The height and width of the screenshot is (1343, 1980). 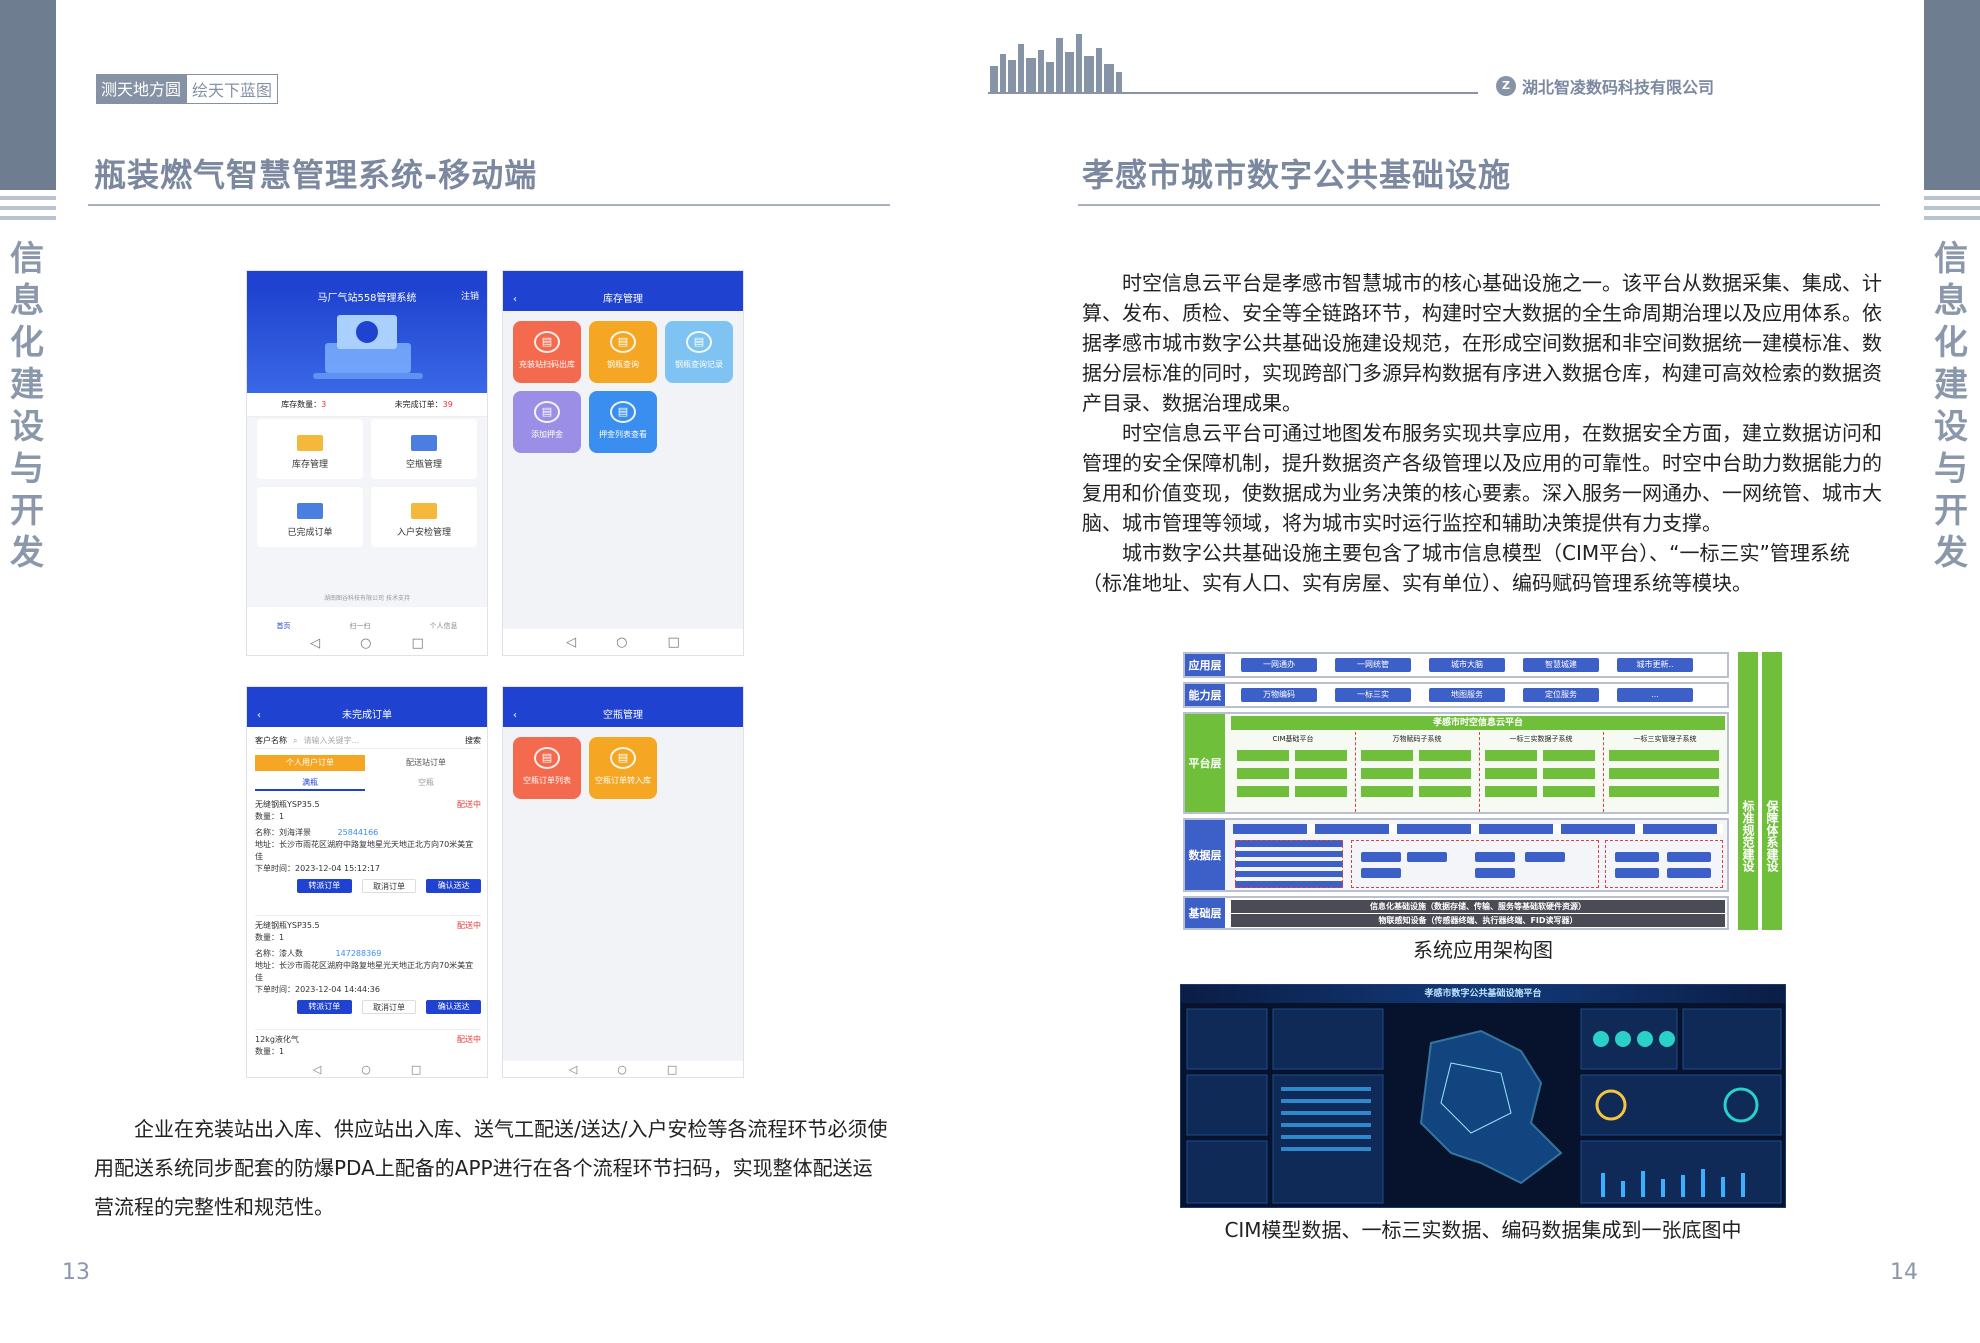 What do you see at coordinates (1483, 950) in the screenshot?
I see `architecture-caption: 系统应用架构图` at bounding box center [1483, 950].